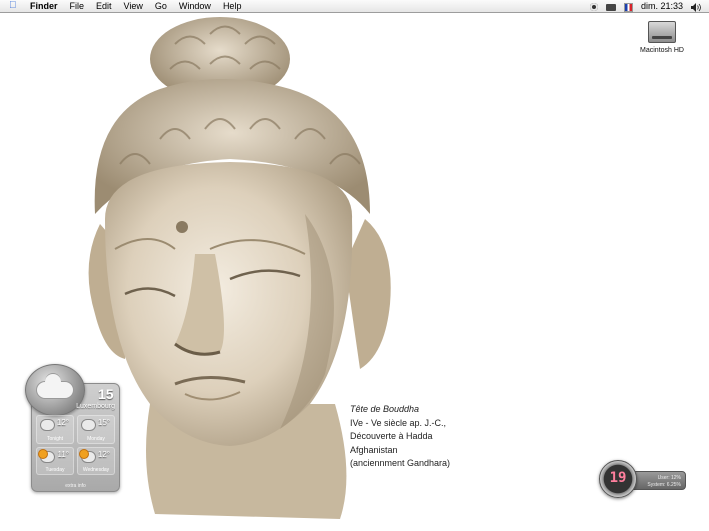 The image size is (709, 531). What do you see at coordinates (662, 50) in the screenshot?
I see `desktop-icon-label: Macintosh HD` at bounding box center [662, 50].